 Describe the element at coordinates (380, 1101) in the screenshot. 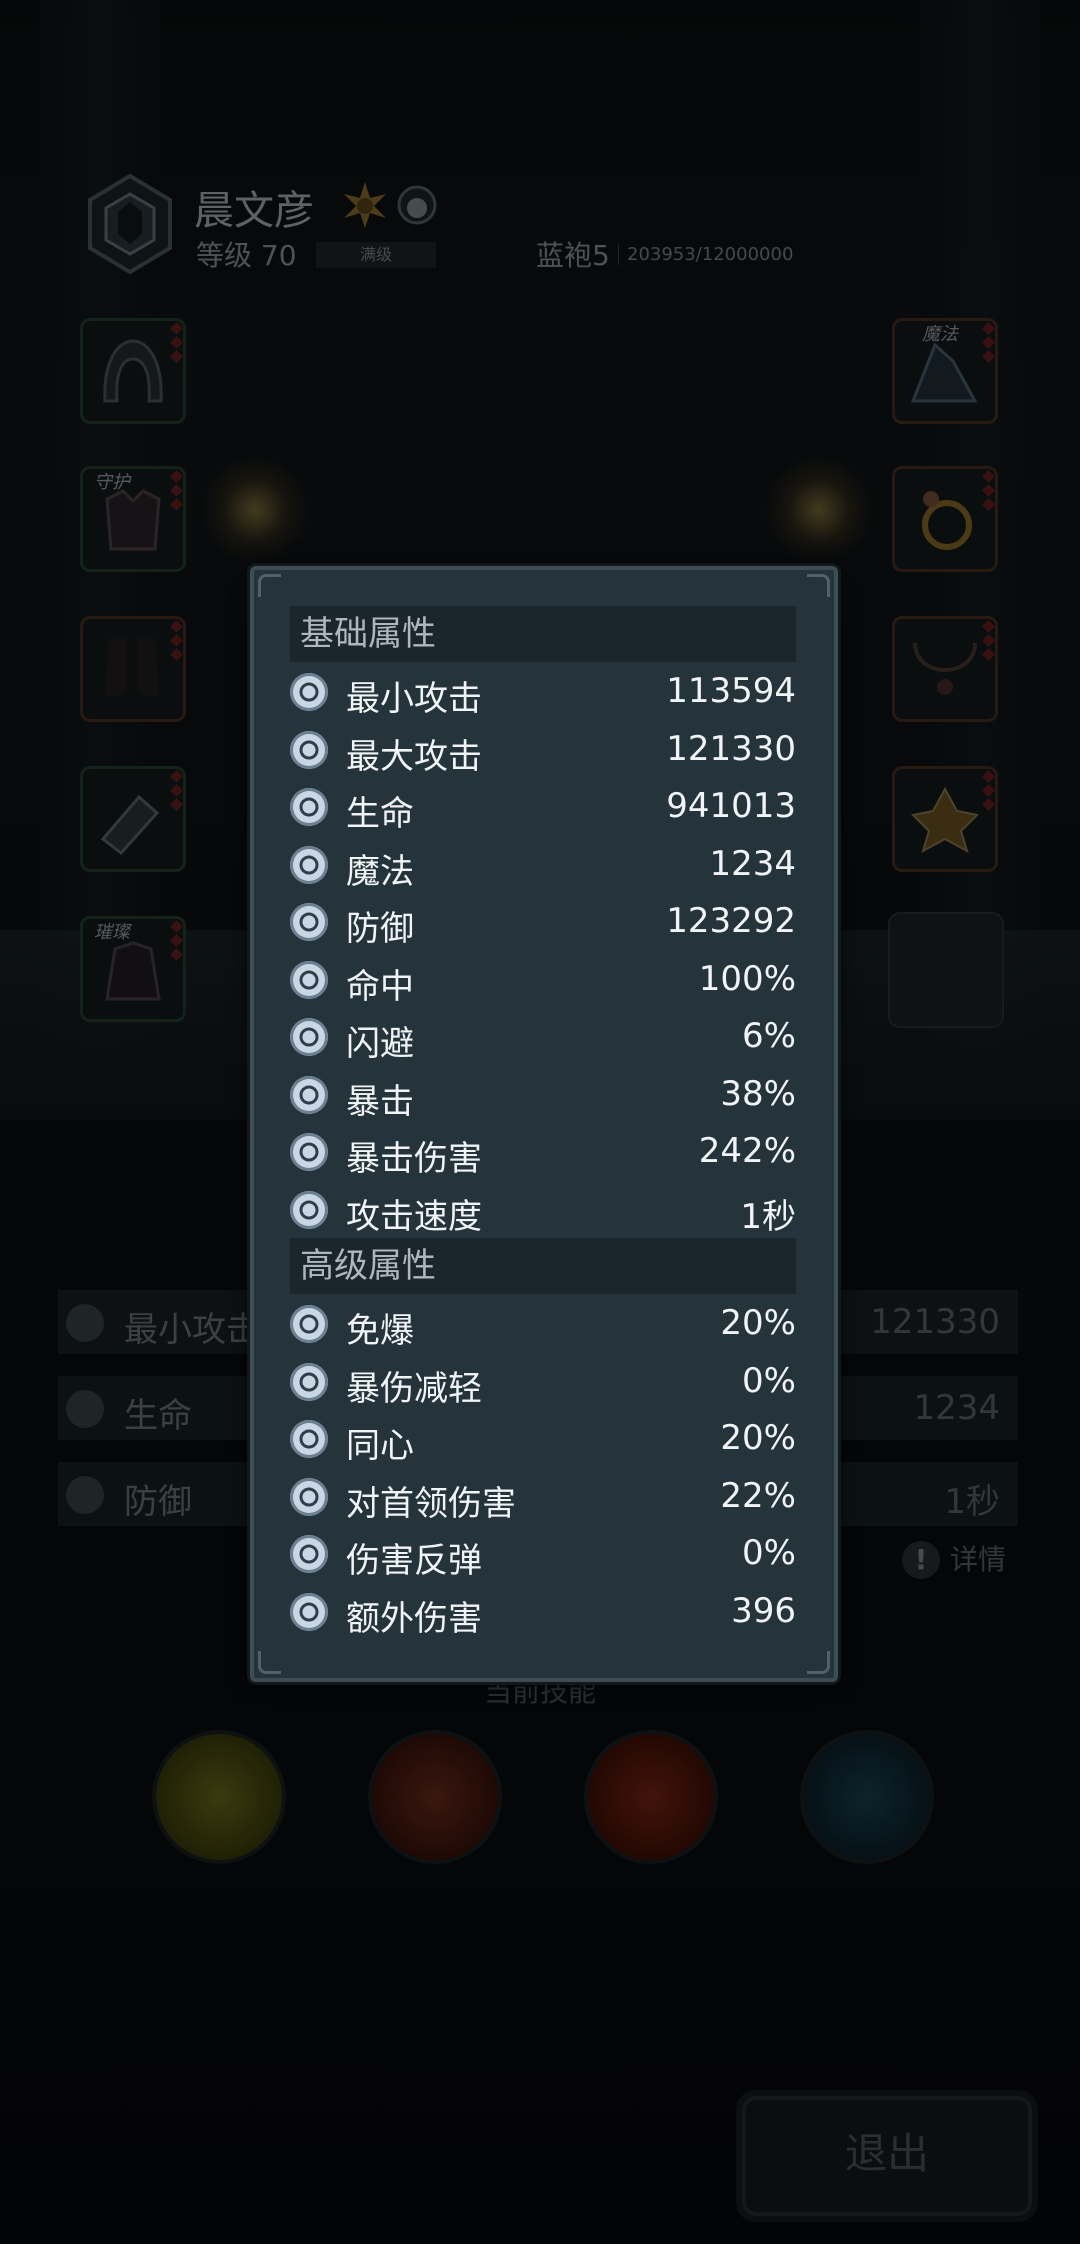

I see `attribute-label: 暴击` at that location.